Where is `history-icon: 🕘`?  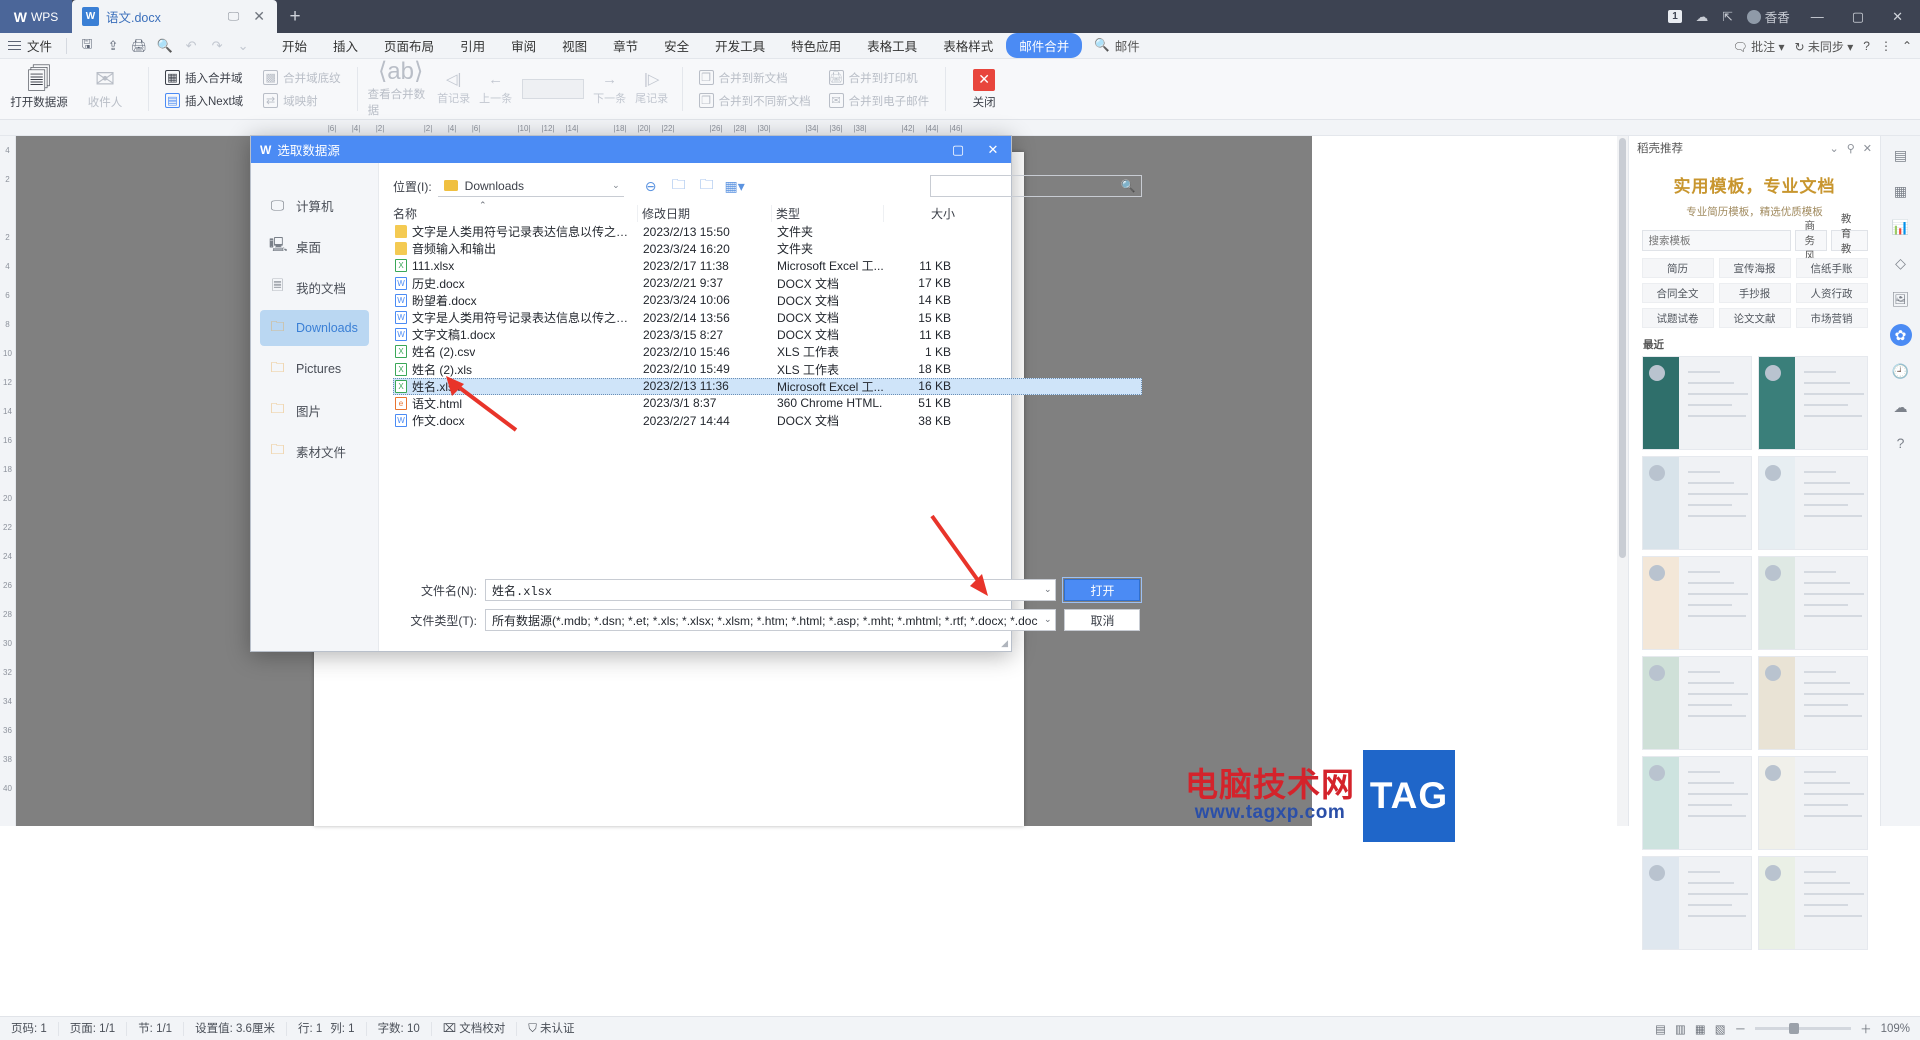
history-icon: 🕘 is located at coordinates (1901, 371).